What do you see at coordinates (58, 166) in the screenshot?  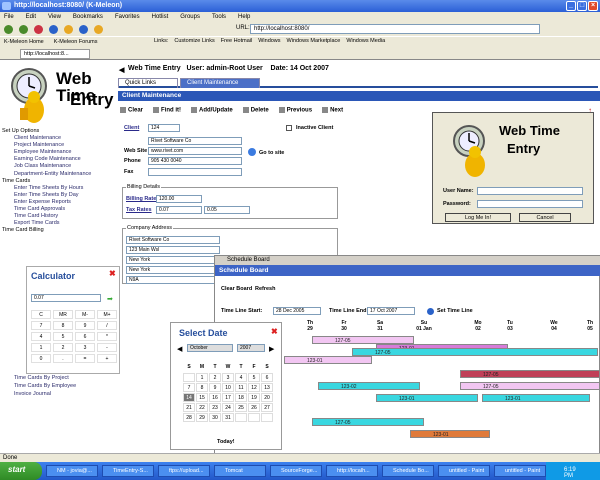 I see `sidebar-item-job-class: Job Class Maintenance` at bounding box center [58, 166].